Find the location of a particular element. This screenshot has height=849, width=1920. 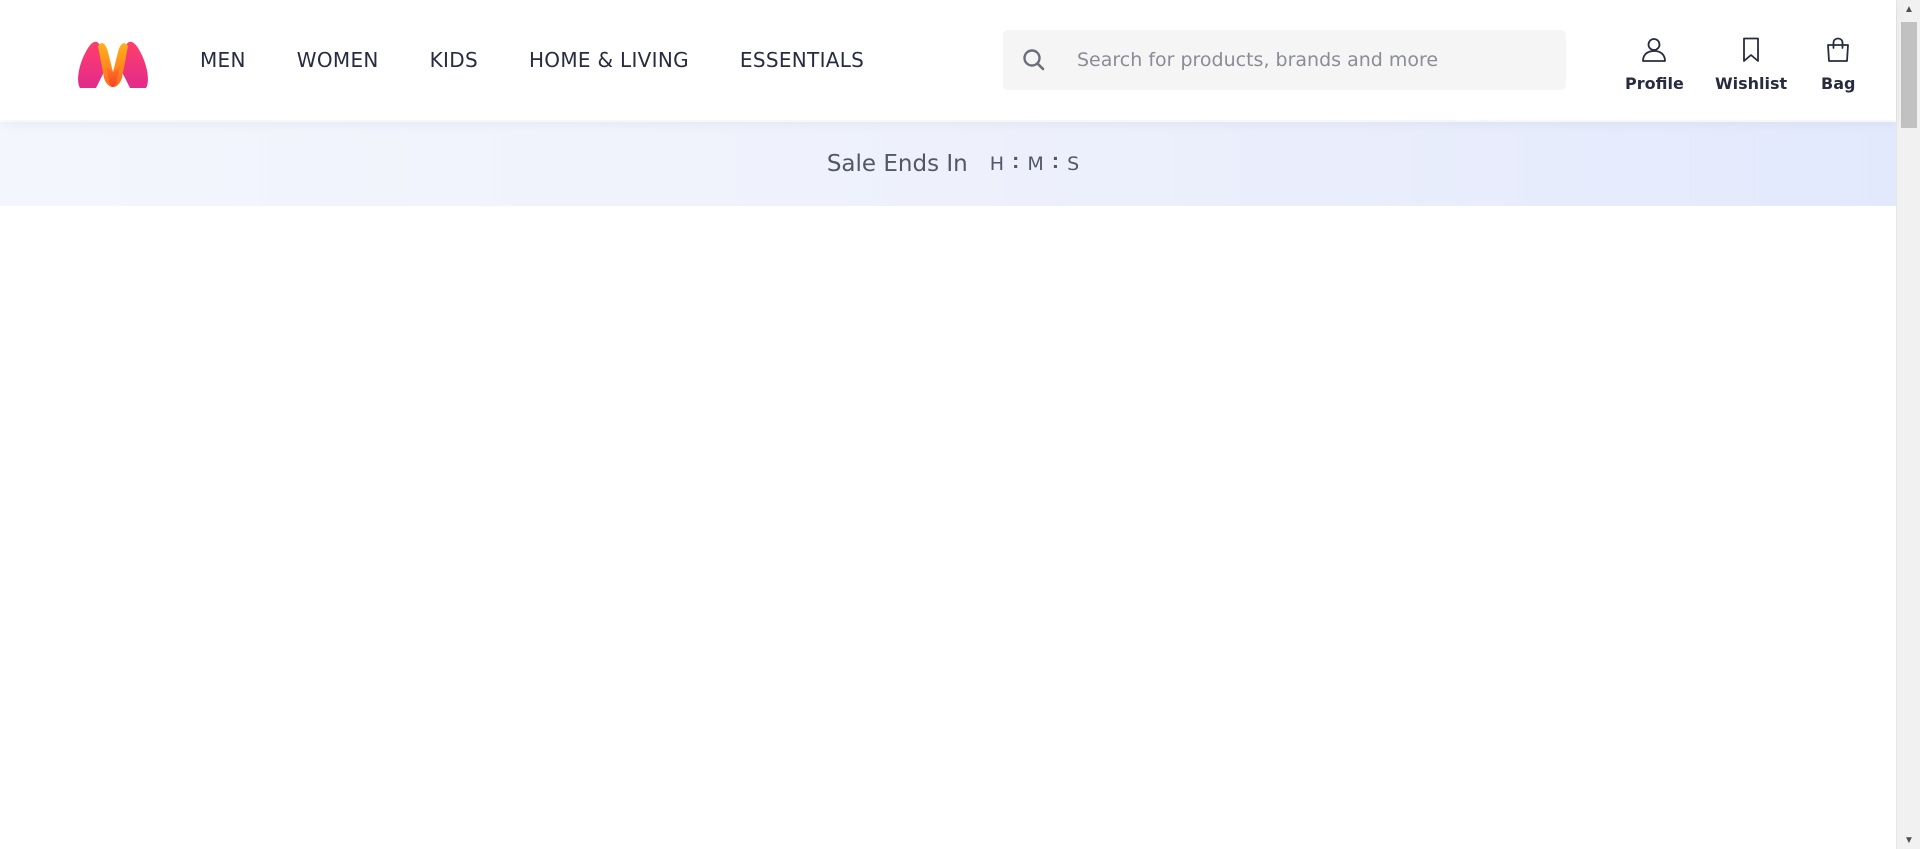

vertical-scrollbar: ▲ ▼ is located at coordinates (1908, 424).